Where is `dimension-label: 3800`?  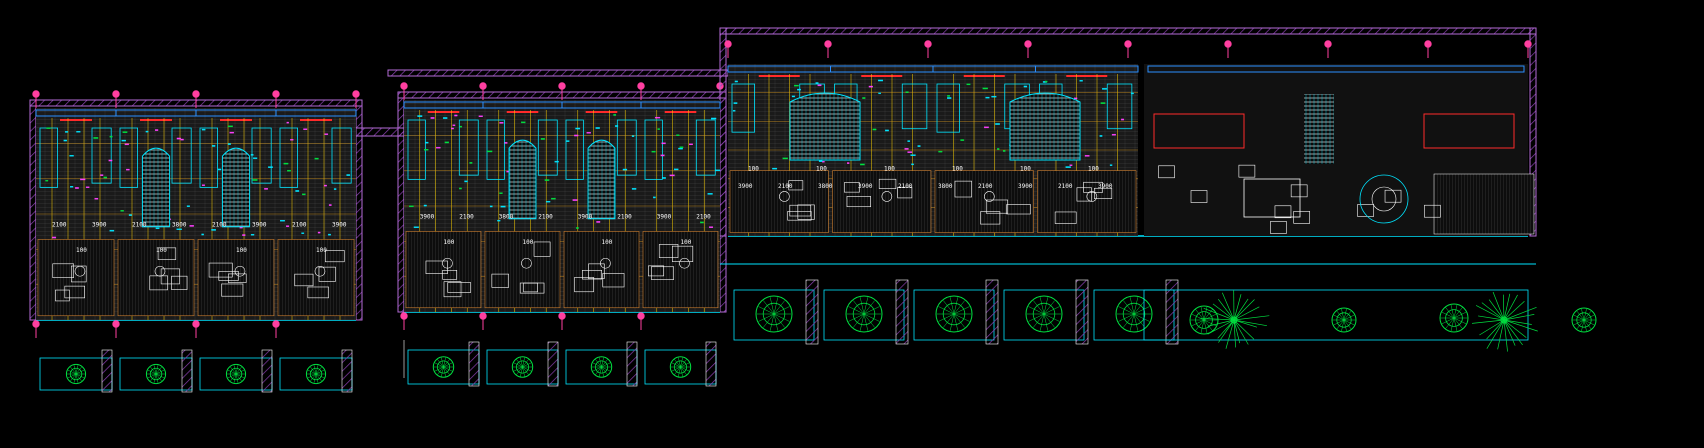
dimension-label: 3800 is located at coordinates (179, 225).